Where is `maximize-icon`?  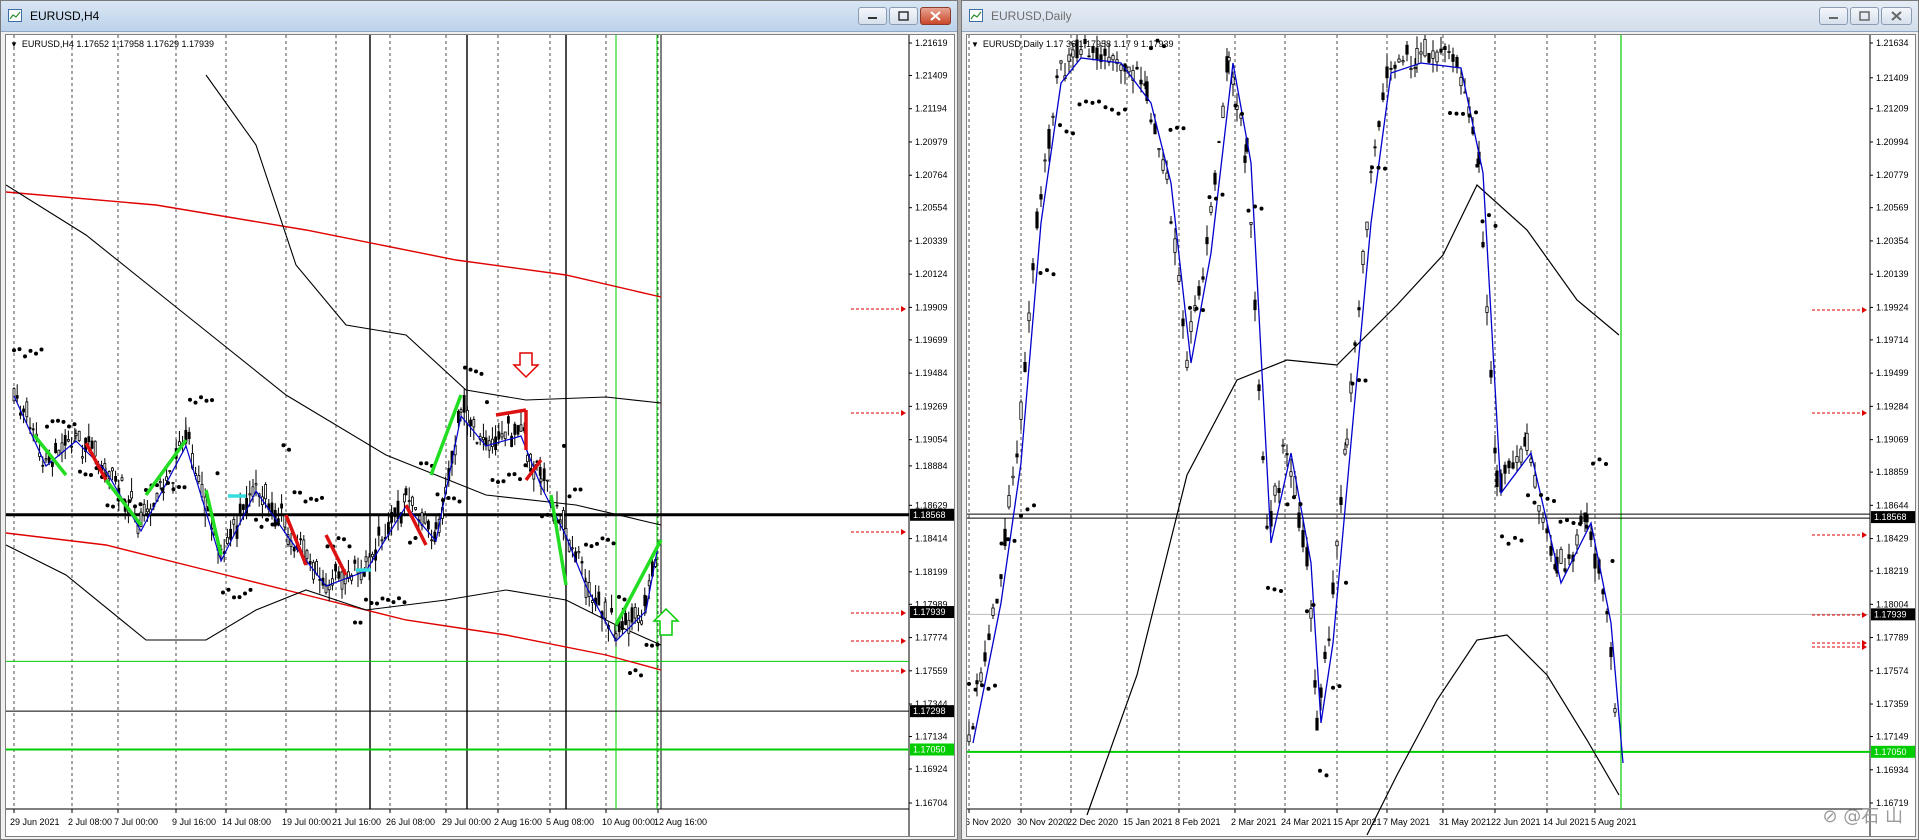 maximize-icon is located at coordinates (903, 16).